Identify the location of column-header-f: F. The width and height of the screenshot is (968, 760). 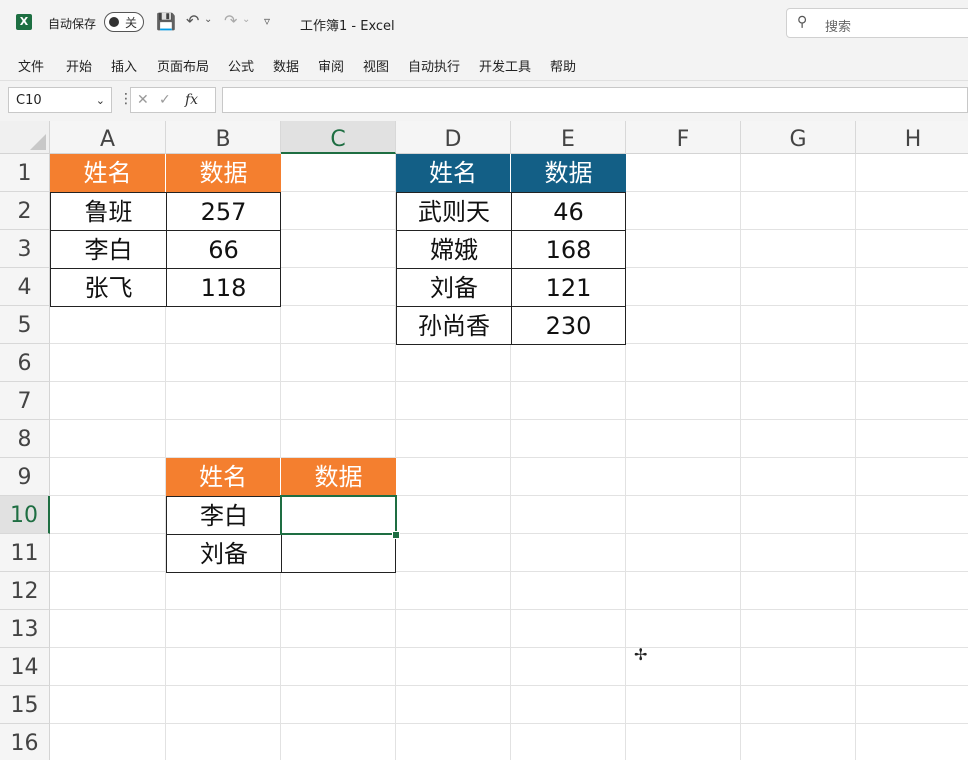
(683, 137).